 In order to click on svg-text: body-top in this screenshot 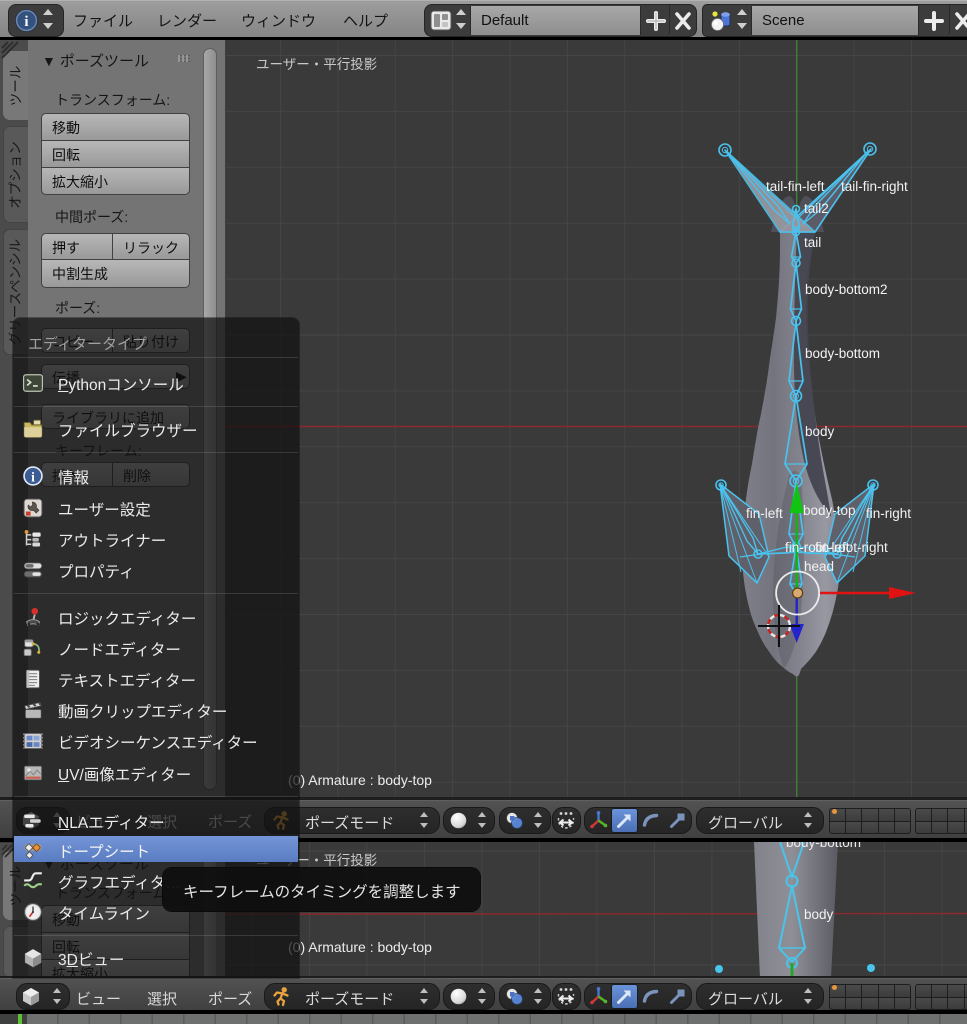, I will do `click(829, 510)`.